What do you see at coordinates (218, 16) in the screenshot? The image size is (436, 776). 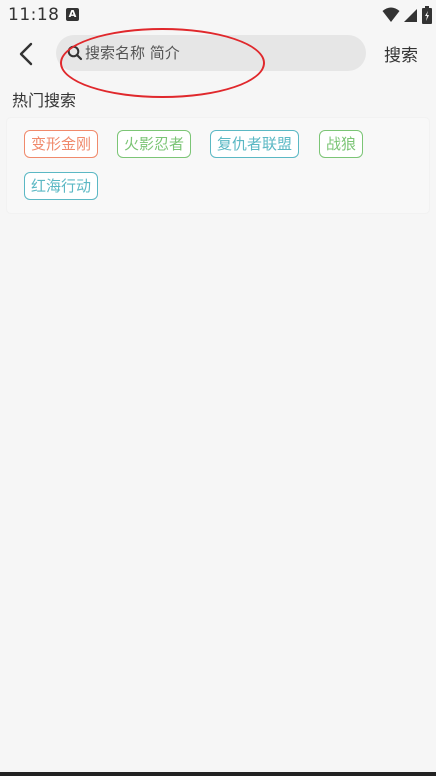 I see `status-bar: 11:18 A` at bounding box center [218, 16].